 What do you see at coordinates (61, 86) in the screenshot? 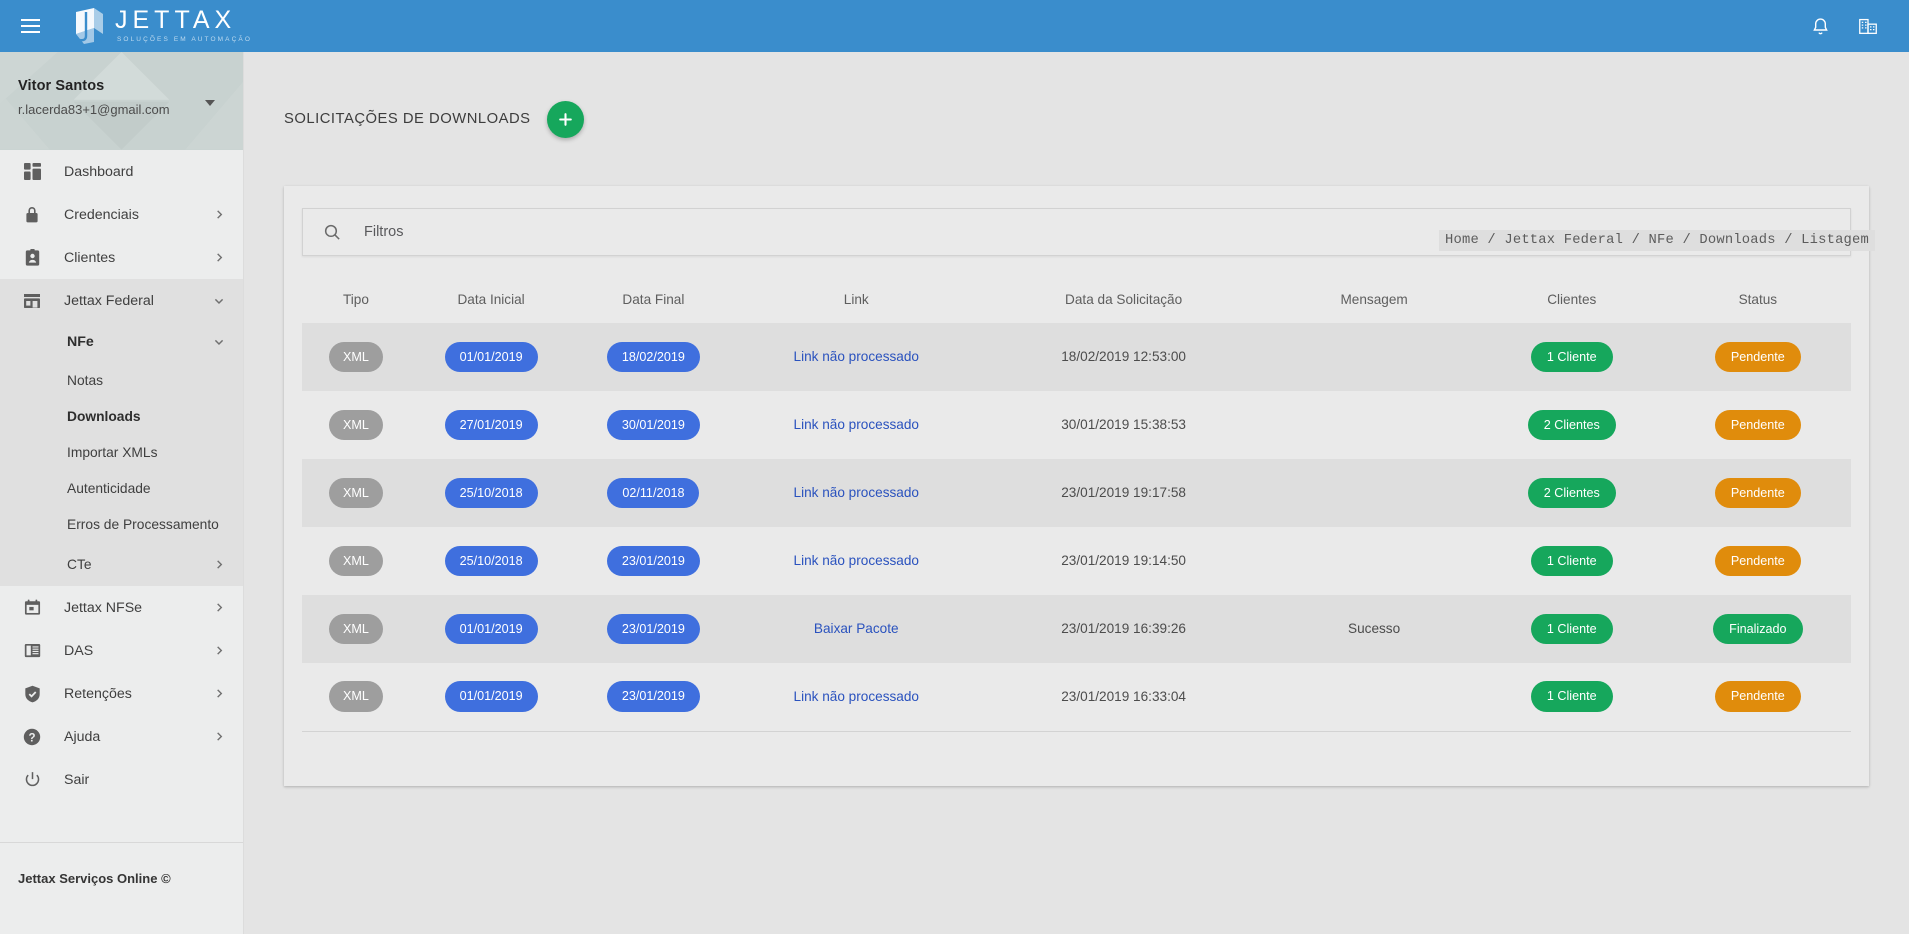
I see `user-name: Vitor Santos` at bounding box center [61, 86].